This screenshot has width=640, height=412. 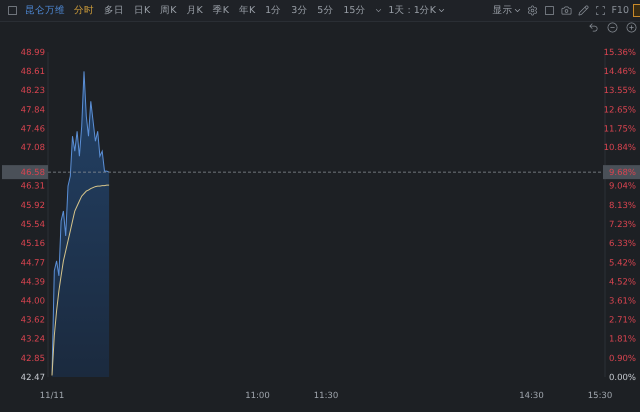 I want to click on percent-axis-label: 14.46%, so click(x=620, y=71).